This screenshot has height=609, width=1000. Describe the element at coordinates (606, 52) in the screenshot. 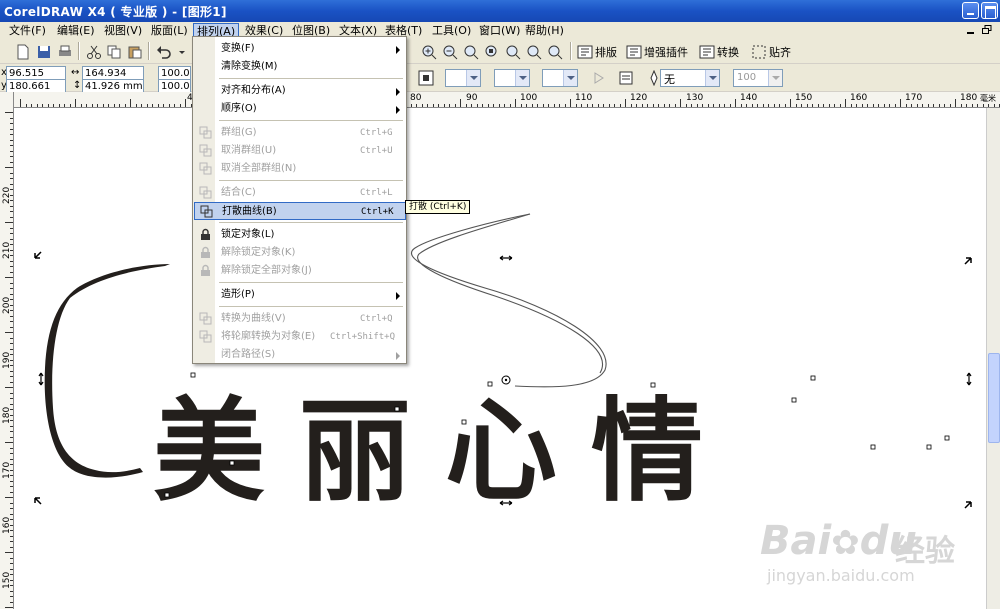

I see `layout-label: 排版` at that location.